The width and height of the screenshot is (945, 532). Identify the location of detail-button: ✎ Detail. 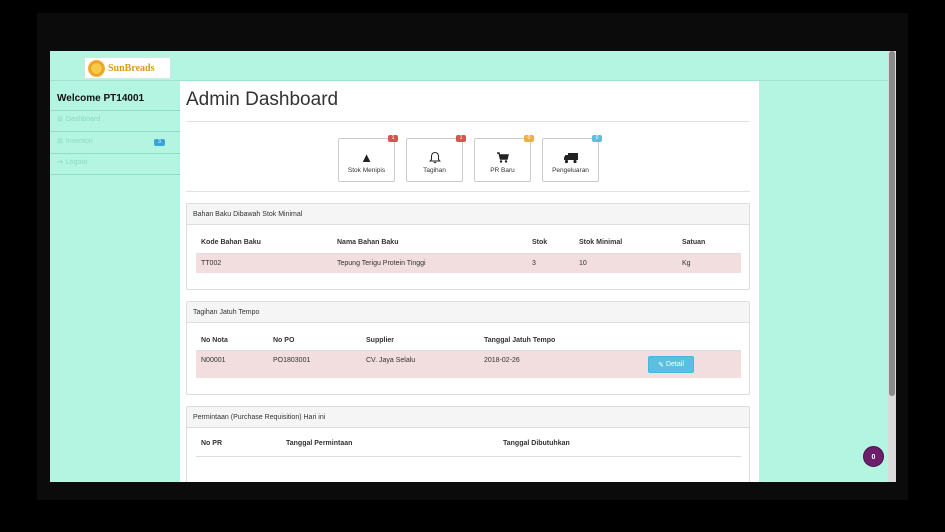
(671, 364).